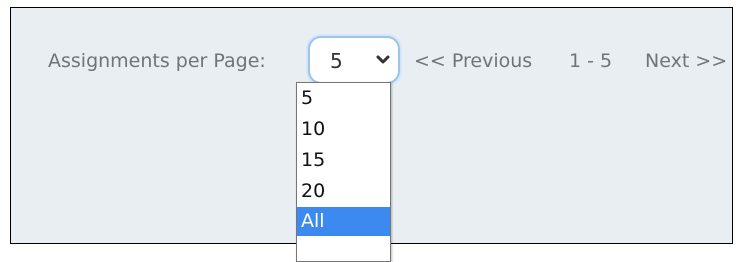 The image size is (739, 262). Describe the element at coordinates (343, 191) in the screenshot. I see `option-20: 20` at that location.